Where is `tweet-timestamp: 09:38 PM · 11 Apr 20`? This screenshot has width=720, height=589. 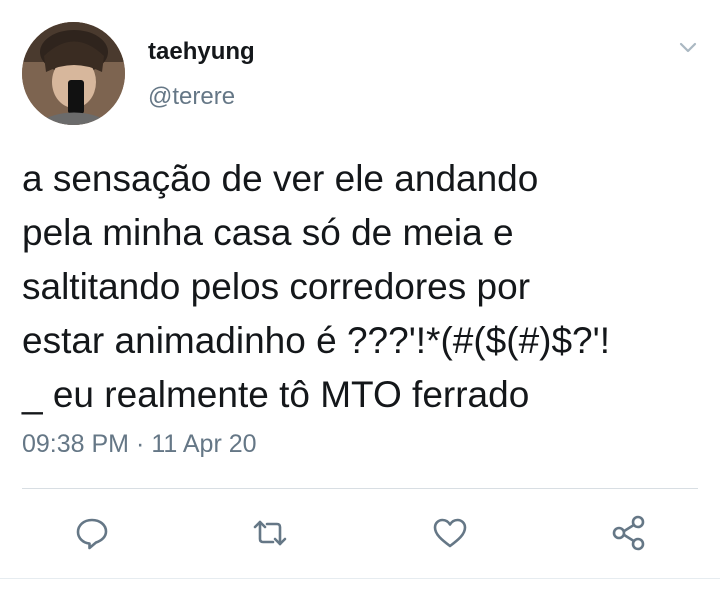 tweet-timestamp: 09:38 PM · 11 Apr 20 is located at coordinates (139, 444).